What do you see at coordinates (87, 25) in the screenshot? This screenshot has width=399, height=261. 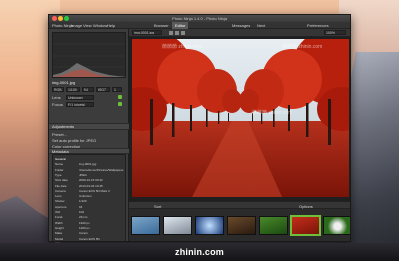 I see `menu-view: View` at bounding box center [87, 25].